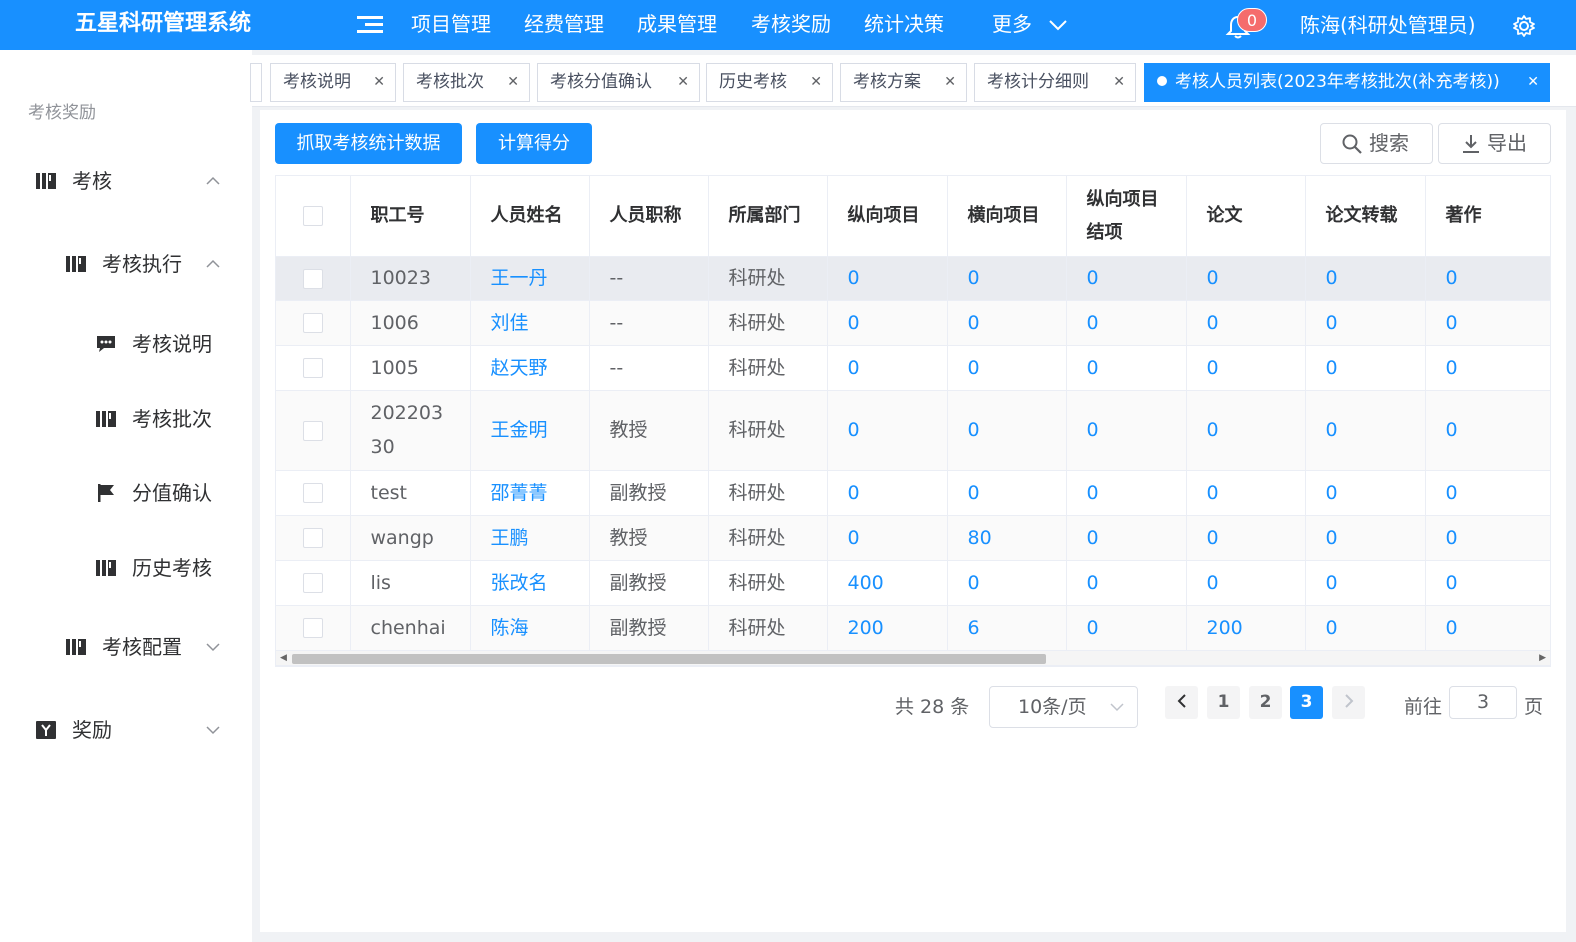 The width and height of the screenshot is (1576, 942). I want to click on cell-person-name-link: 王金明, so click(530, 430).